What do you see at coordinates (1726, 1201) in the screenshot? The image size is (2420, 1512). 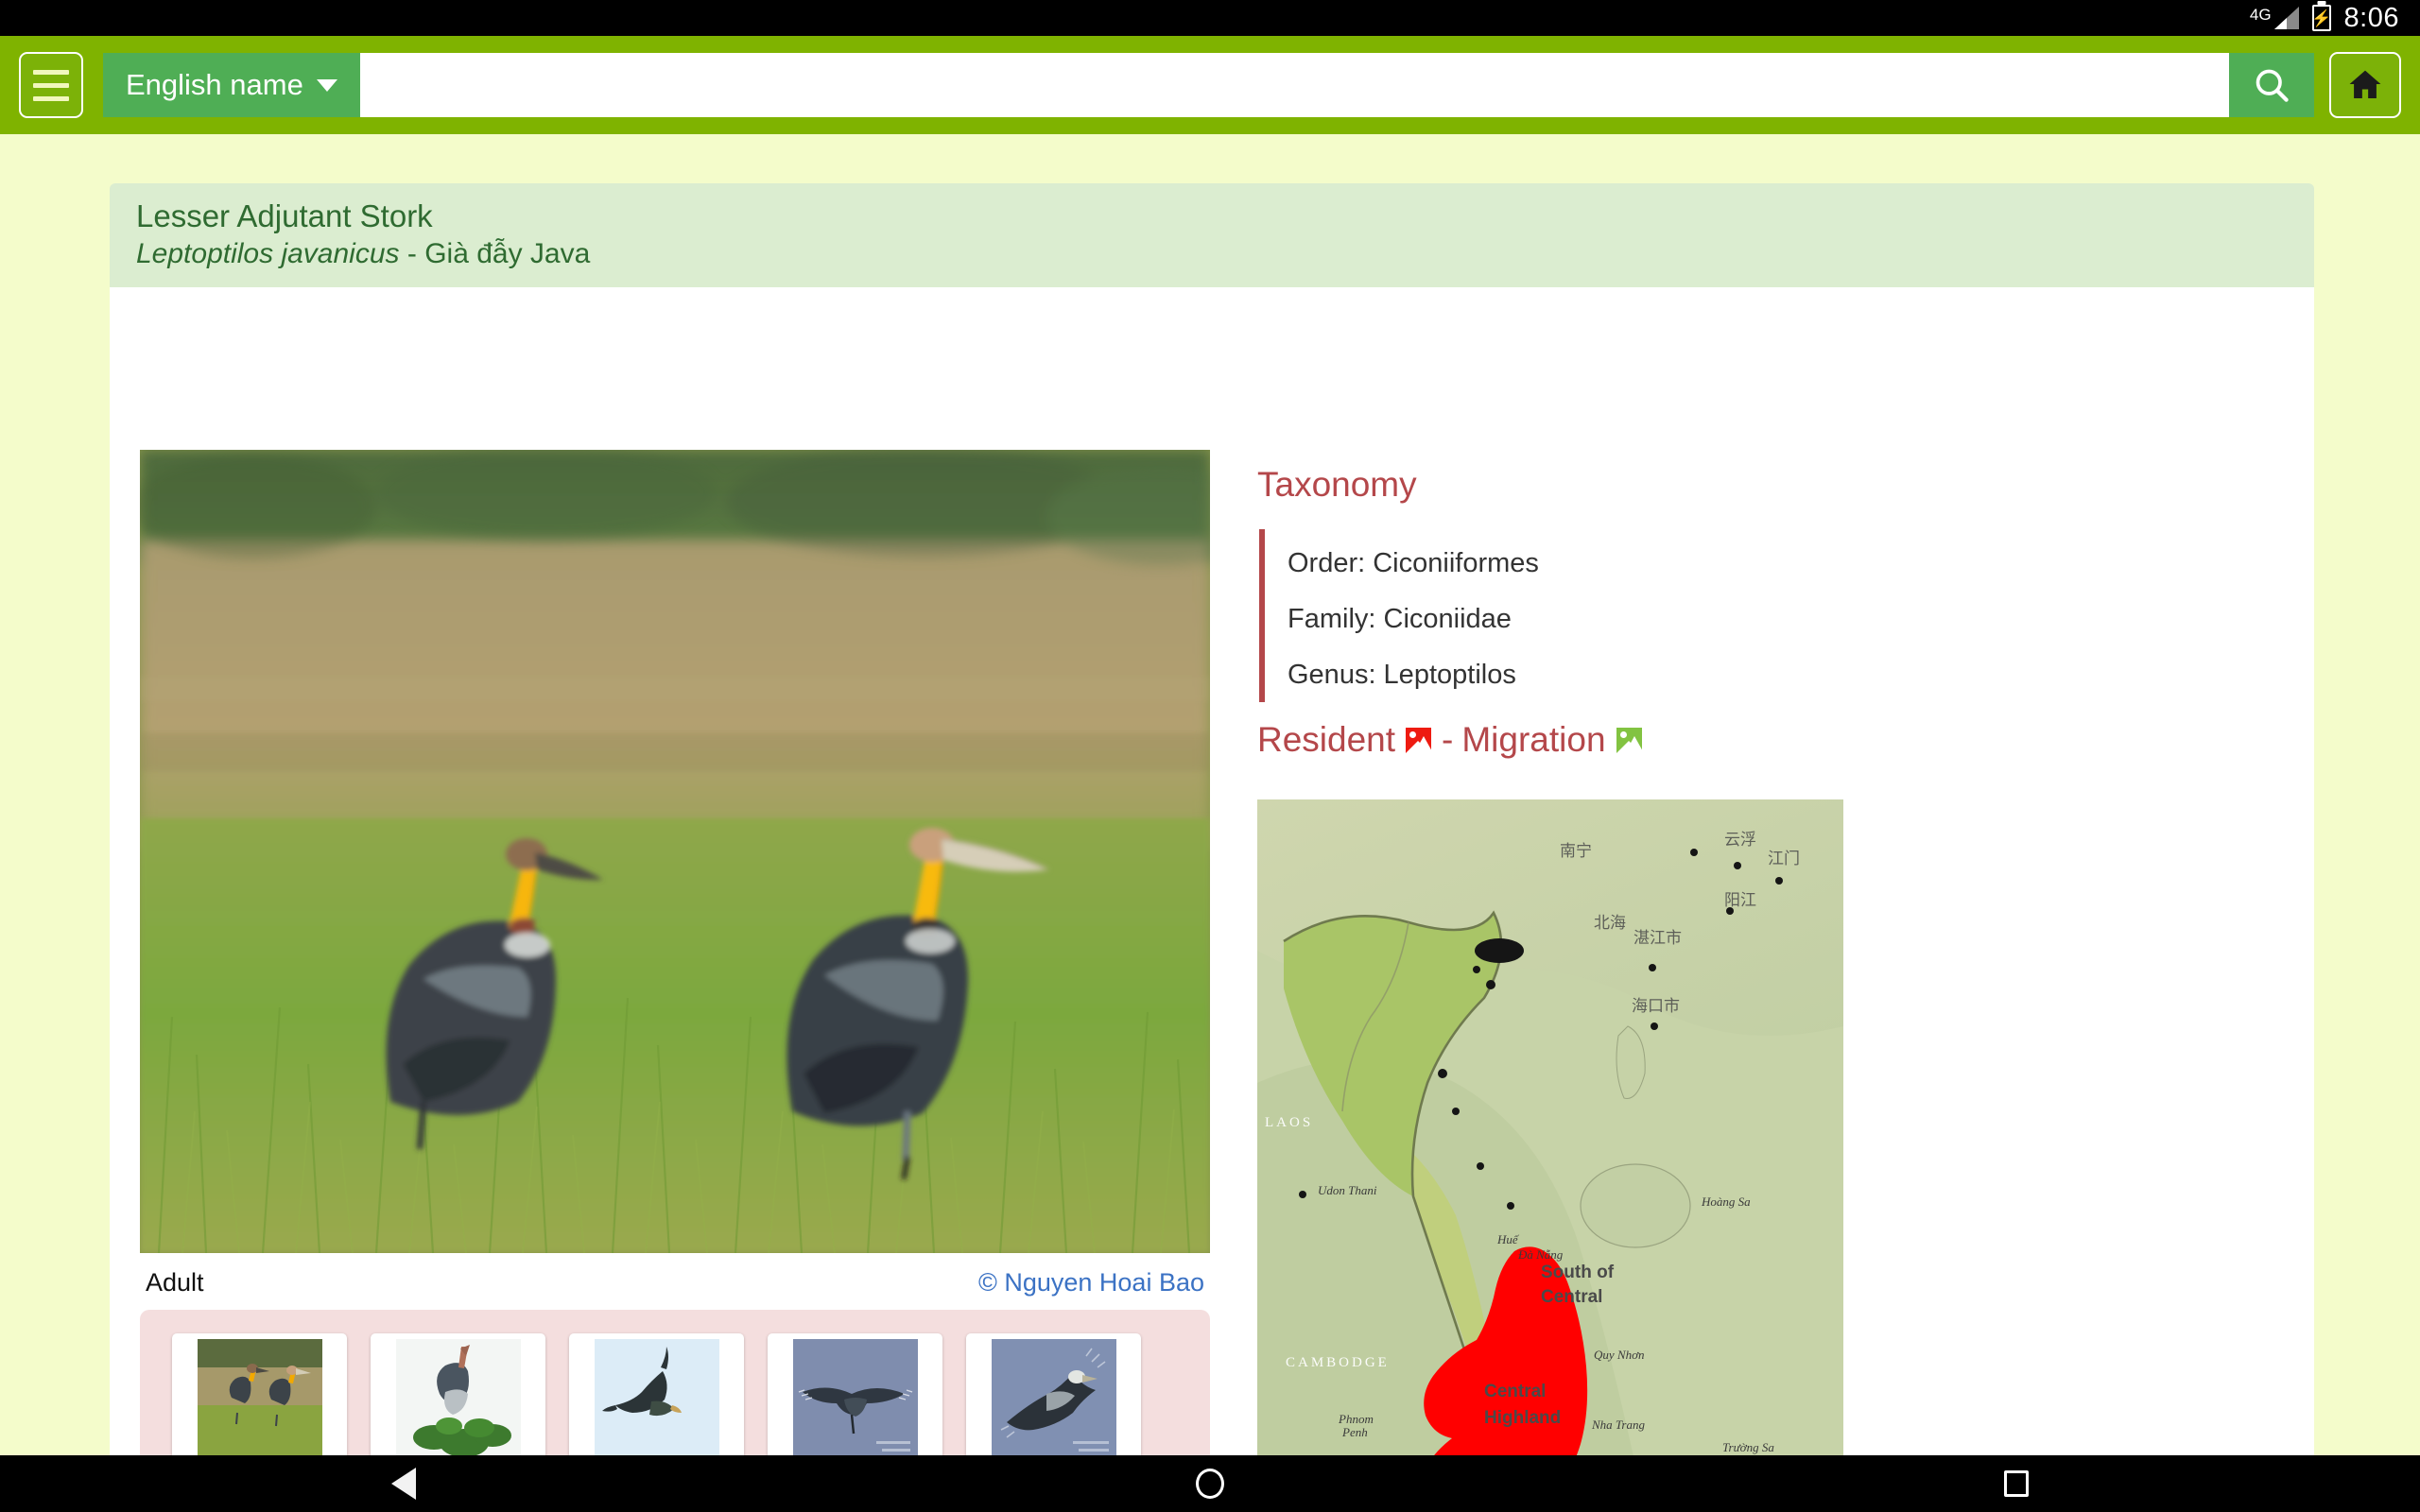 I see `map-label-hoang-sa: Hoàng Sa` at bounding box center [1726, 1201].